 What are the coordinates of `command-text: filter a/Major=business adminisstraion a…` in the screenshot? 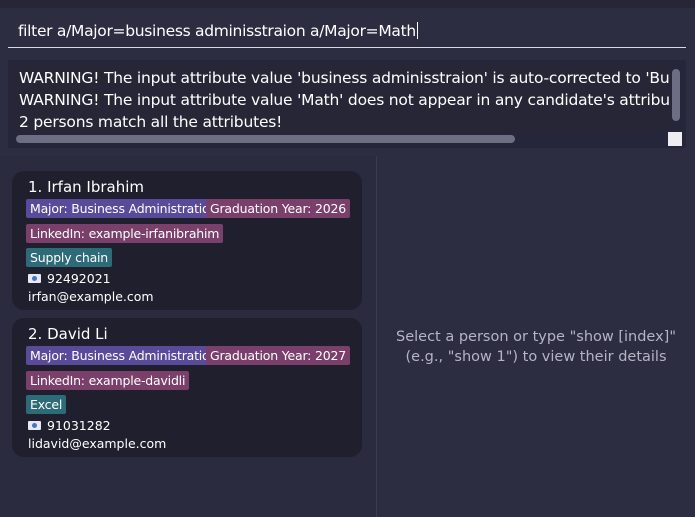 It's located at (217, 31).